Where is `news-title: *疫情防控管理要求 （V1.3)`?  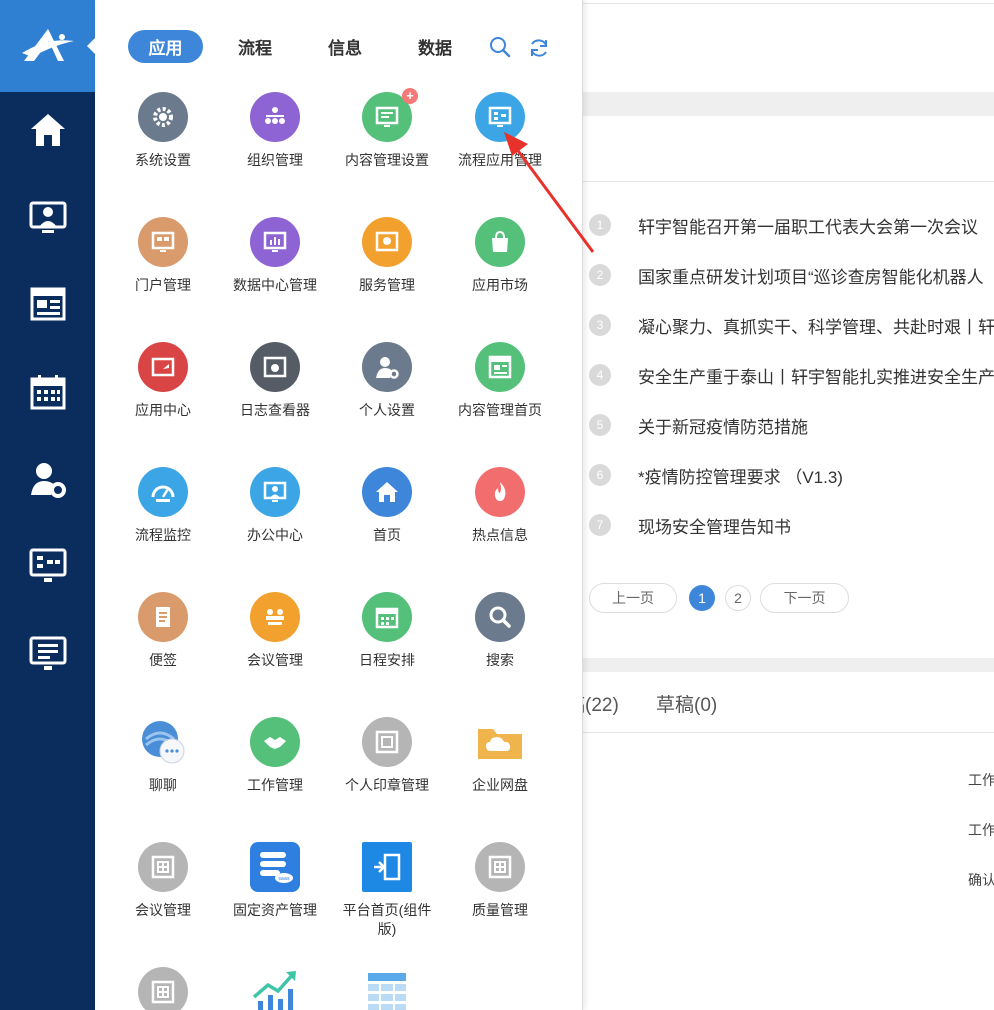 news-title: *疫情防控管理要求 （V1.3) is located at coordinates (740, 475).